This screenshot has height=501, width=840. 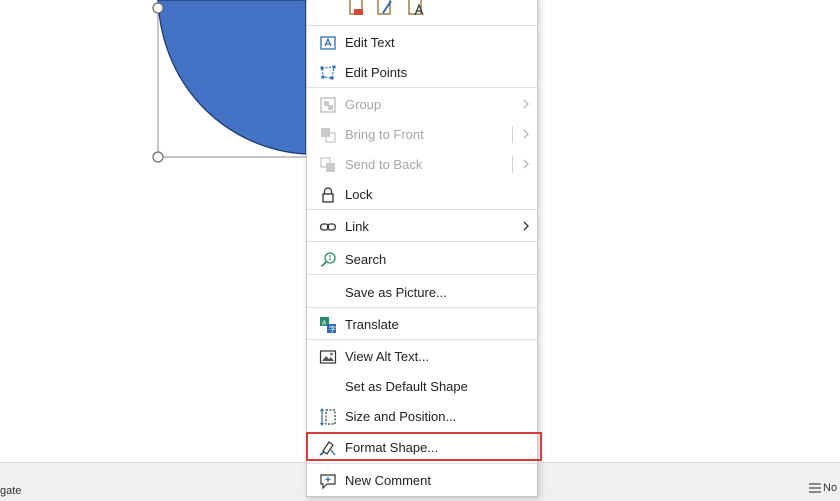 What do you see at coordinates (372, 324) in the screenshot?
I see `menu-item-label: Translate` at bounding box center [372, 324].